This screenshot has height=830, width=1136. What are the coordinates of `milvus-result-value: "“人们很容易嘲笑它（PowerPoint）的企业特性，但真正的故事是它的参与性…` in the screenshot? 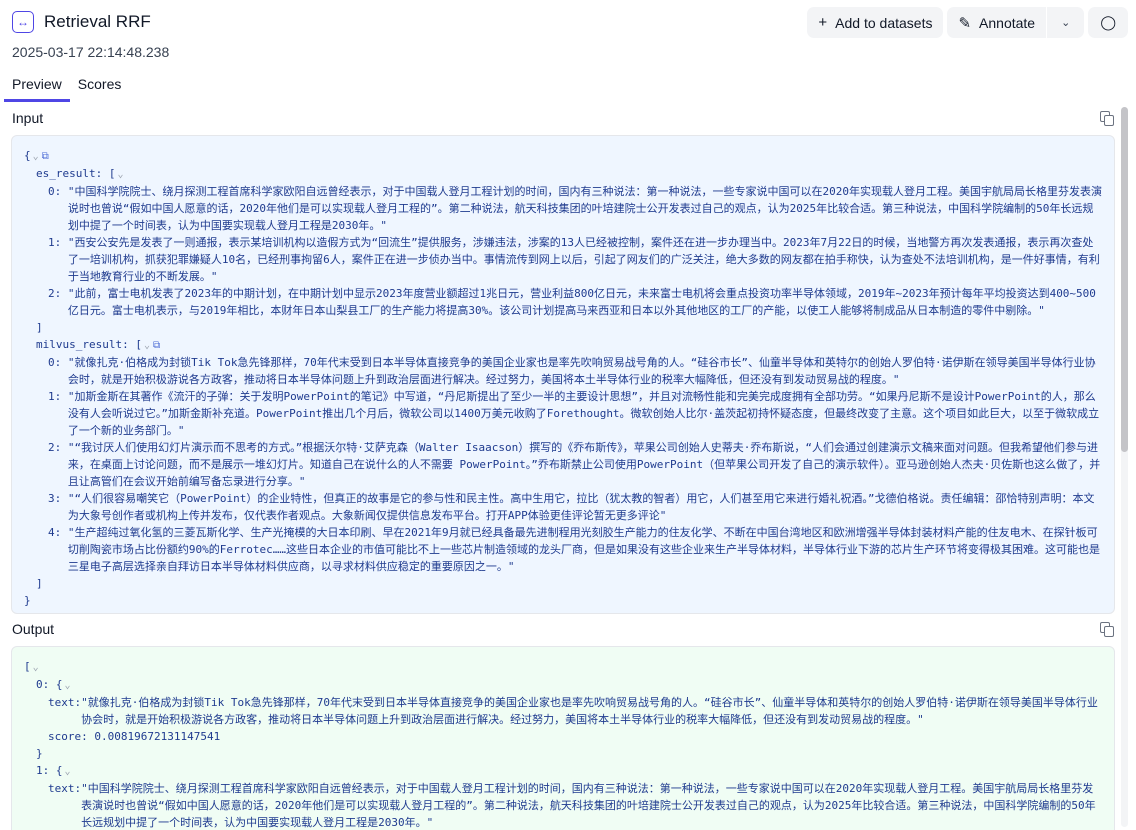 It's located at (581, 507).